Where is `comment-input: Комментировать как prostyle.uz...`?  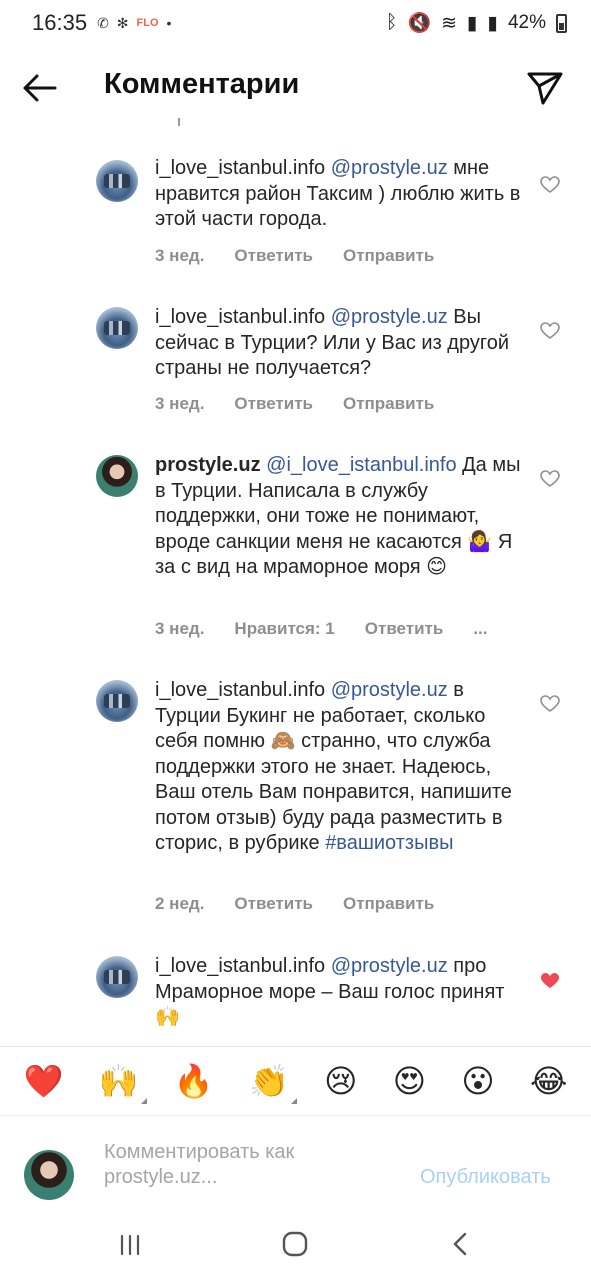 comment-input: Комментировать как prostyle.uz... is located at coordinates (224, 1165).